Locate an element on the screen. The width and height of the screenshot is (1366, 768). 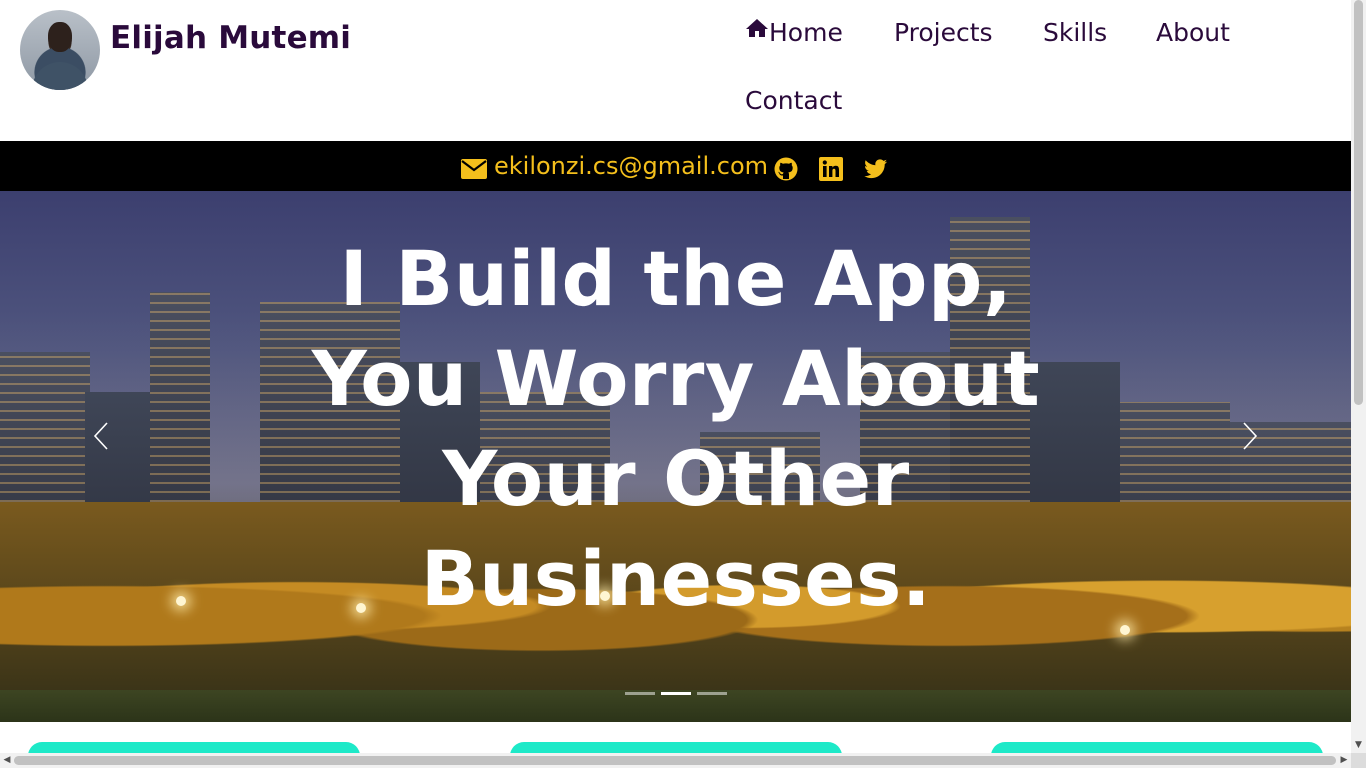
brand-name: Elijah Mutemi is located at coordinates (230, 38).